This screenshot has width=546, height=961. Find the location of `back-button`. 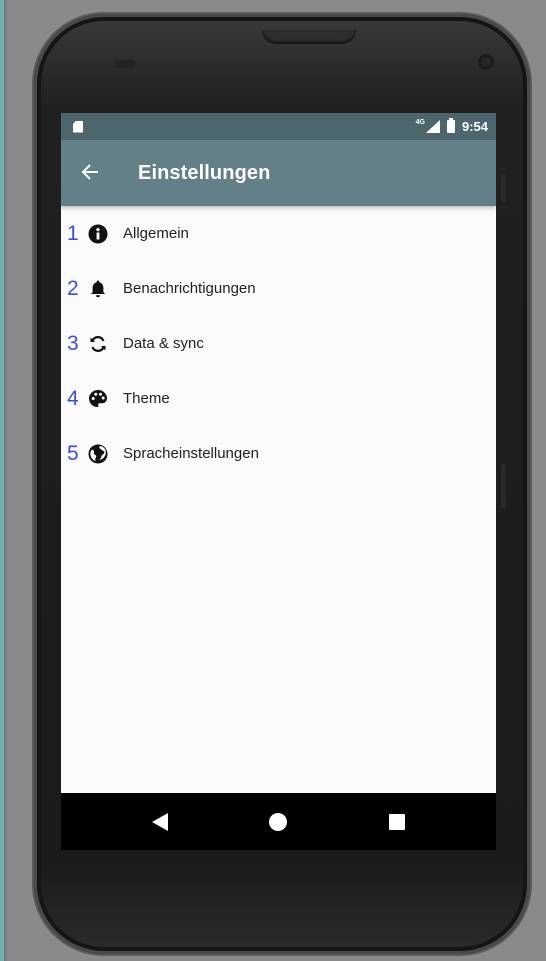

back-button is located at coordinates (92, 173).